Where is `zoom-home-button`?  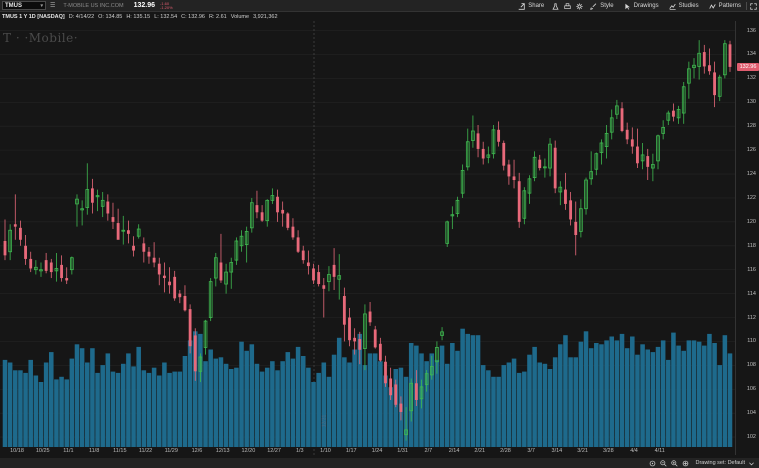 zoom-home-button is located at coordinates (652, 463).